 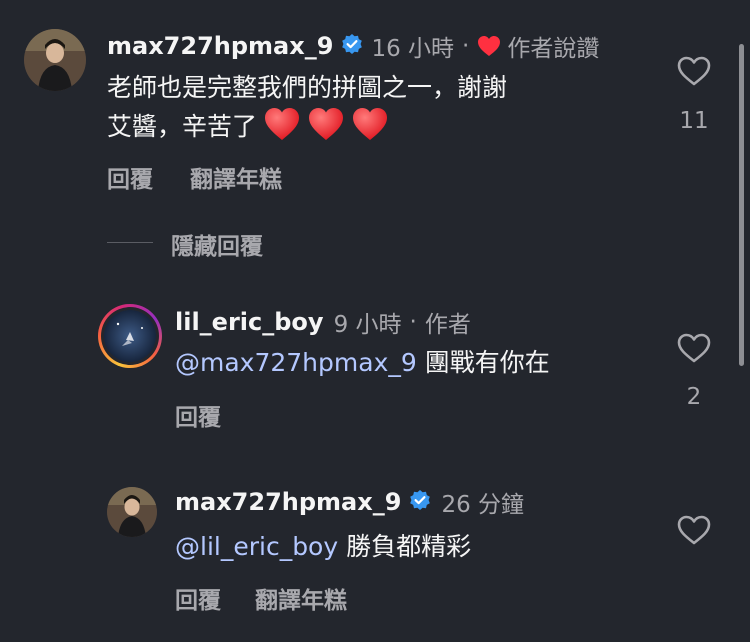 I want to click on mention-link: @lil_eric_boy, so click(x=256, y=546).